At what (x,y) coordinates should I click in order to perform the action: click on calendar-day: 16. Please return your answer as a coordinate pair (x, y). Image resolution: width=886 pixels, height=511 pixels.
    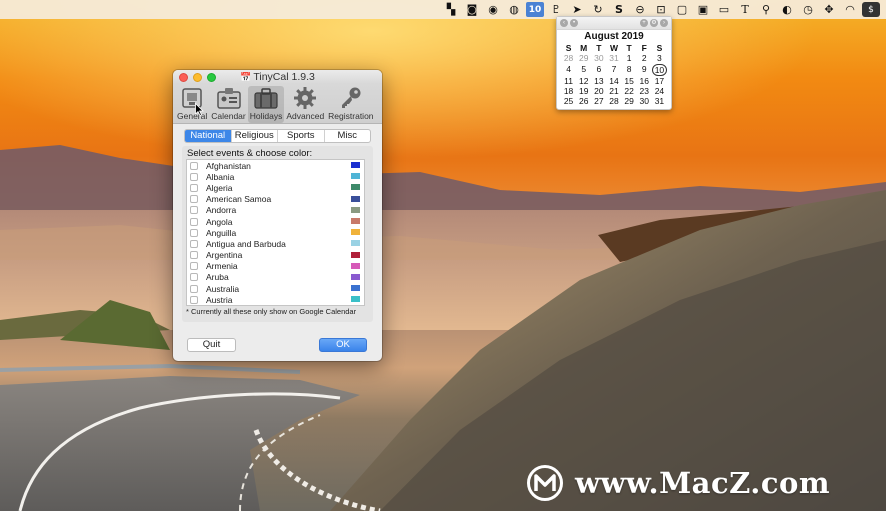
    Looking at the image, I should click on (644, 81).